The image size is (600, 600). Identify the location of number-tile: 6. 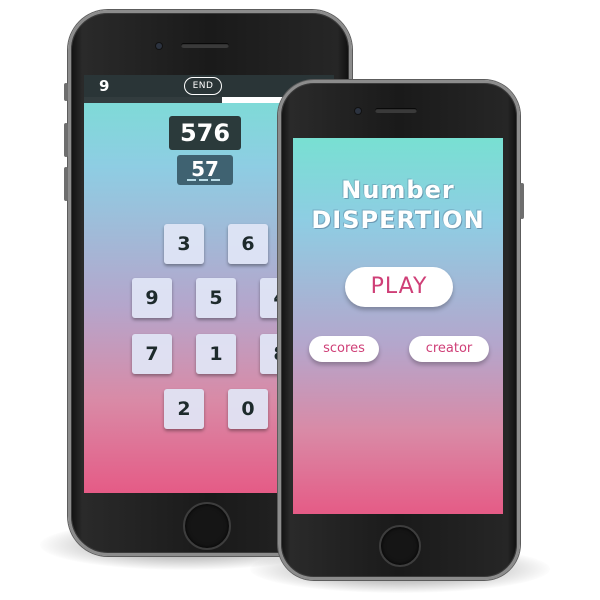
(248, 244).